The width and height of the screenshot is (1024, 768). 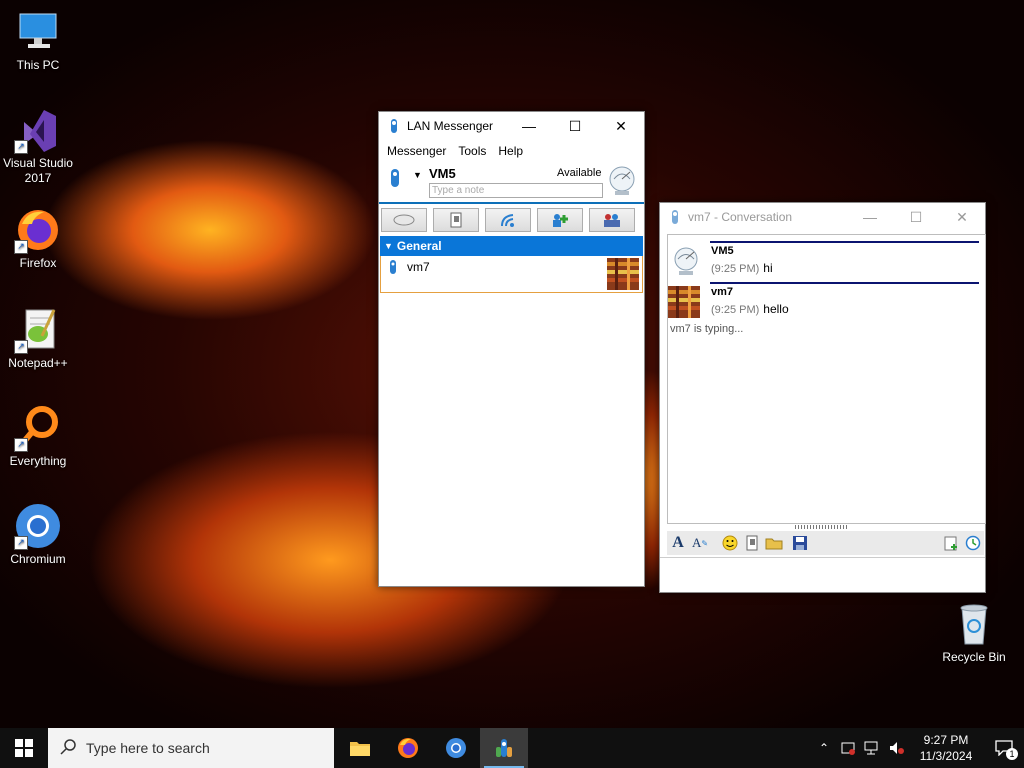 I want to click on file-icon, so click(x=456, y=220).